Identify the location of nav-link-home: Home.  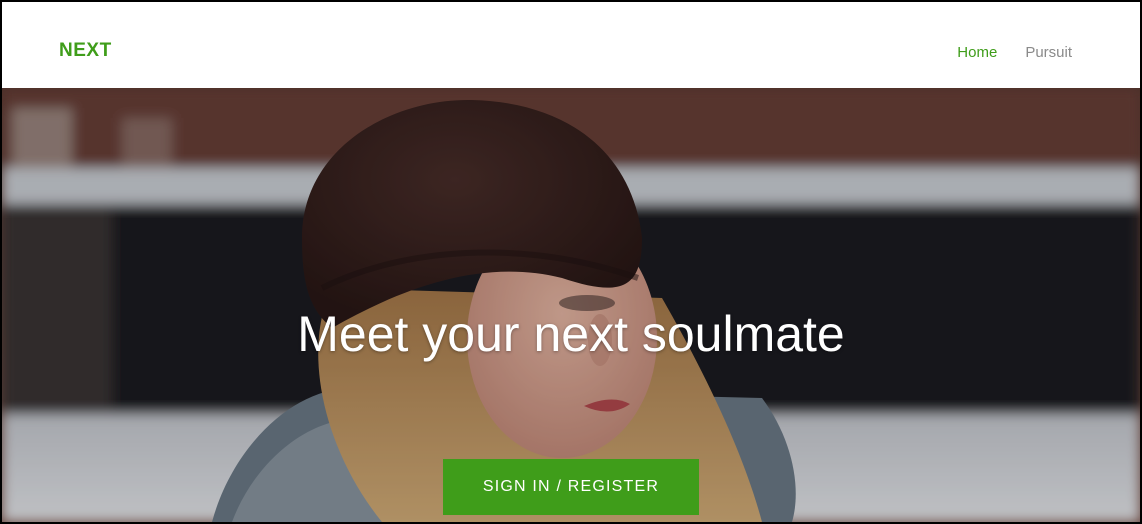
(977, 52).